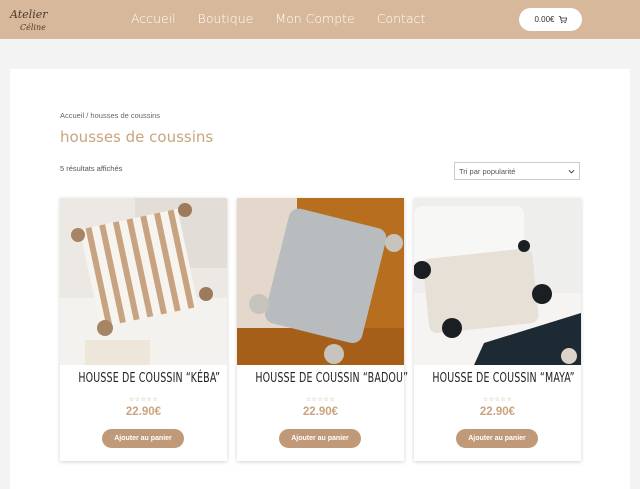 The width and height of the screenshot is (640, 489). I want to click on nav-contact: Contact, so click(401, 18).